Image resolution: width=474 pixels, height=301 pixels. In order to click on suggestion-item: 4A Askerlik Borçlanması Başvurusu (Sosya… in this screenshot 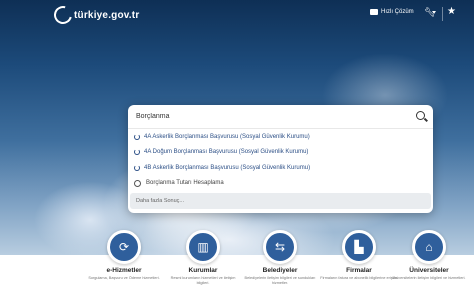, I will do `click(280, 137)`.